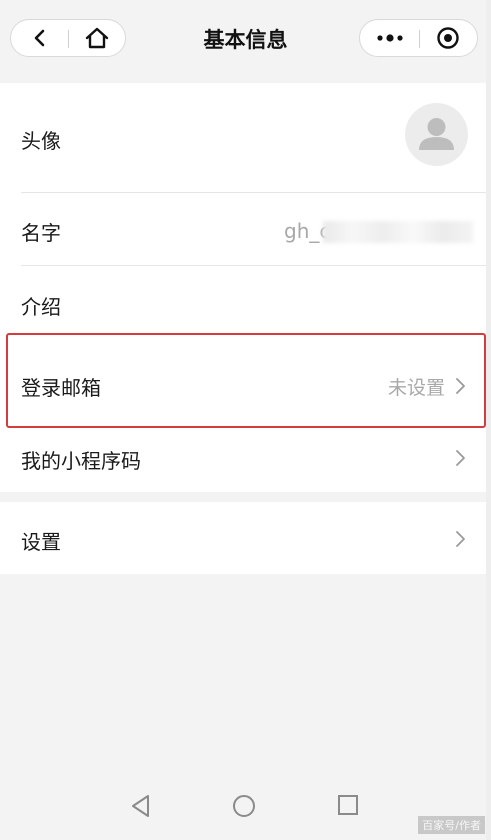 Image resolution: width=491 pixels, height=840 pixels. What do you see at coordinates (141, 806) in the screenshot?
I see `triangle-back-icon` at bounding box center [141, 806].